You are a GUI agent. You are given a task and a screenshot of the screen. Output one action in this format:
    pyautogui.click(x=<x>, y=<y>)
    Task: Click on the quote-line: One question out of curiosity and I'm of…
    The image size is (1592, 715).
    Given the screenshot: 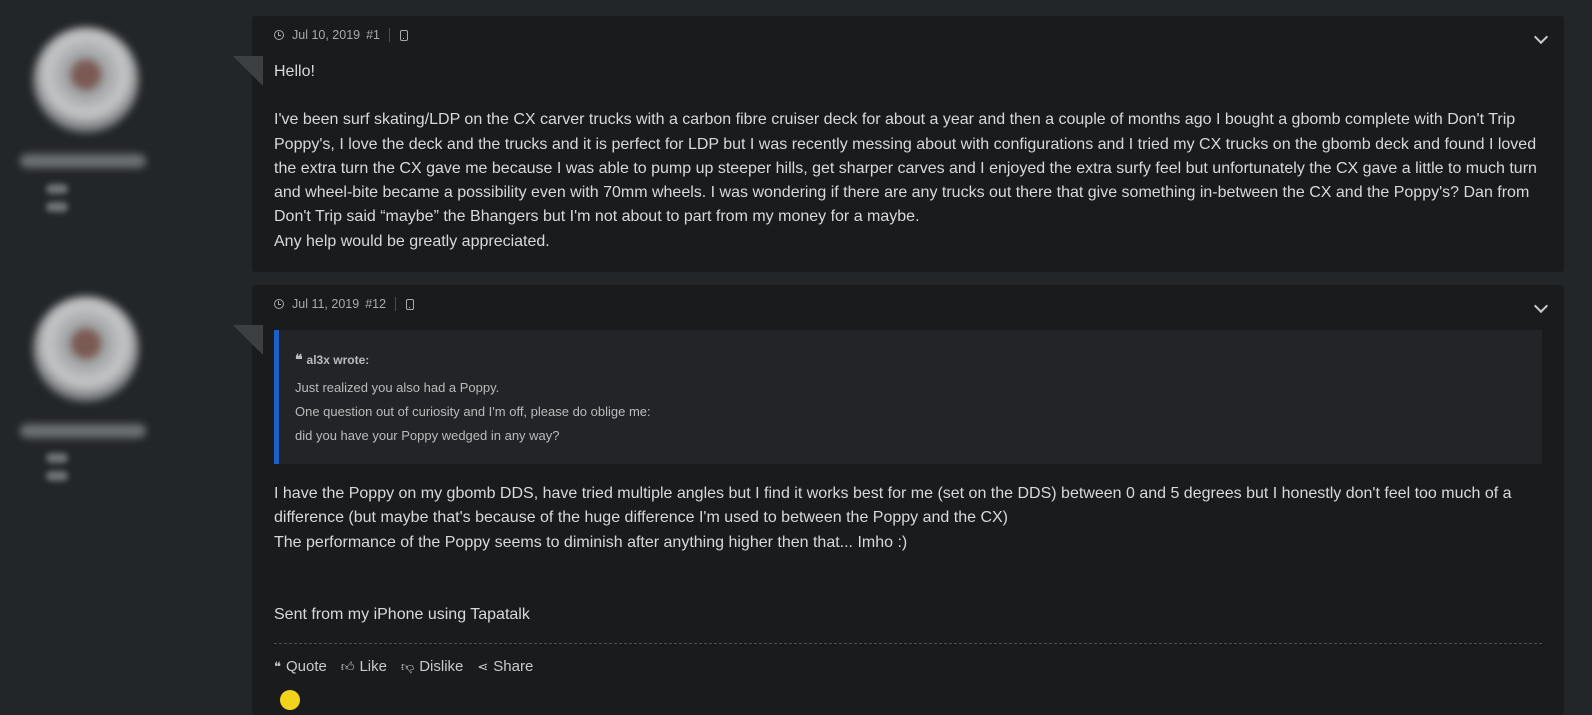 What is the action you would take?
    pyautogui.click(x=473, y=411)
    